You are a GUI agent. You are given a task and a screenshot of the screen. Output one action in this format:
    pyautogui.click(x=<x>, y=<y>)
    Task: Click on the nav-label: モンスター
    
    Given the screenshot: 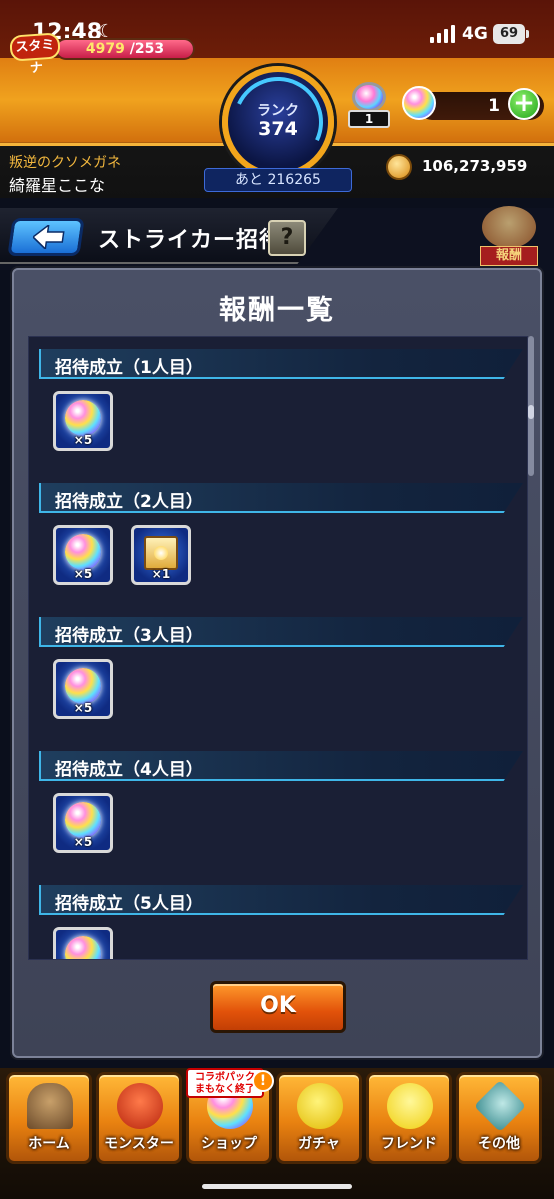 What is the action you would take?
    pyautogui.click(x=139, y=1144)
    